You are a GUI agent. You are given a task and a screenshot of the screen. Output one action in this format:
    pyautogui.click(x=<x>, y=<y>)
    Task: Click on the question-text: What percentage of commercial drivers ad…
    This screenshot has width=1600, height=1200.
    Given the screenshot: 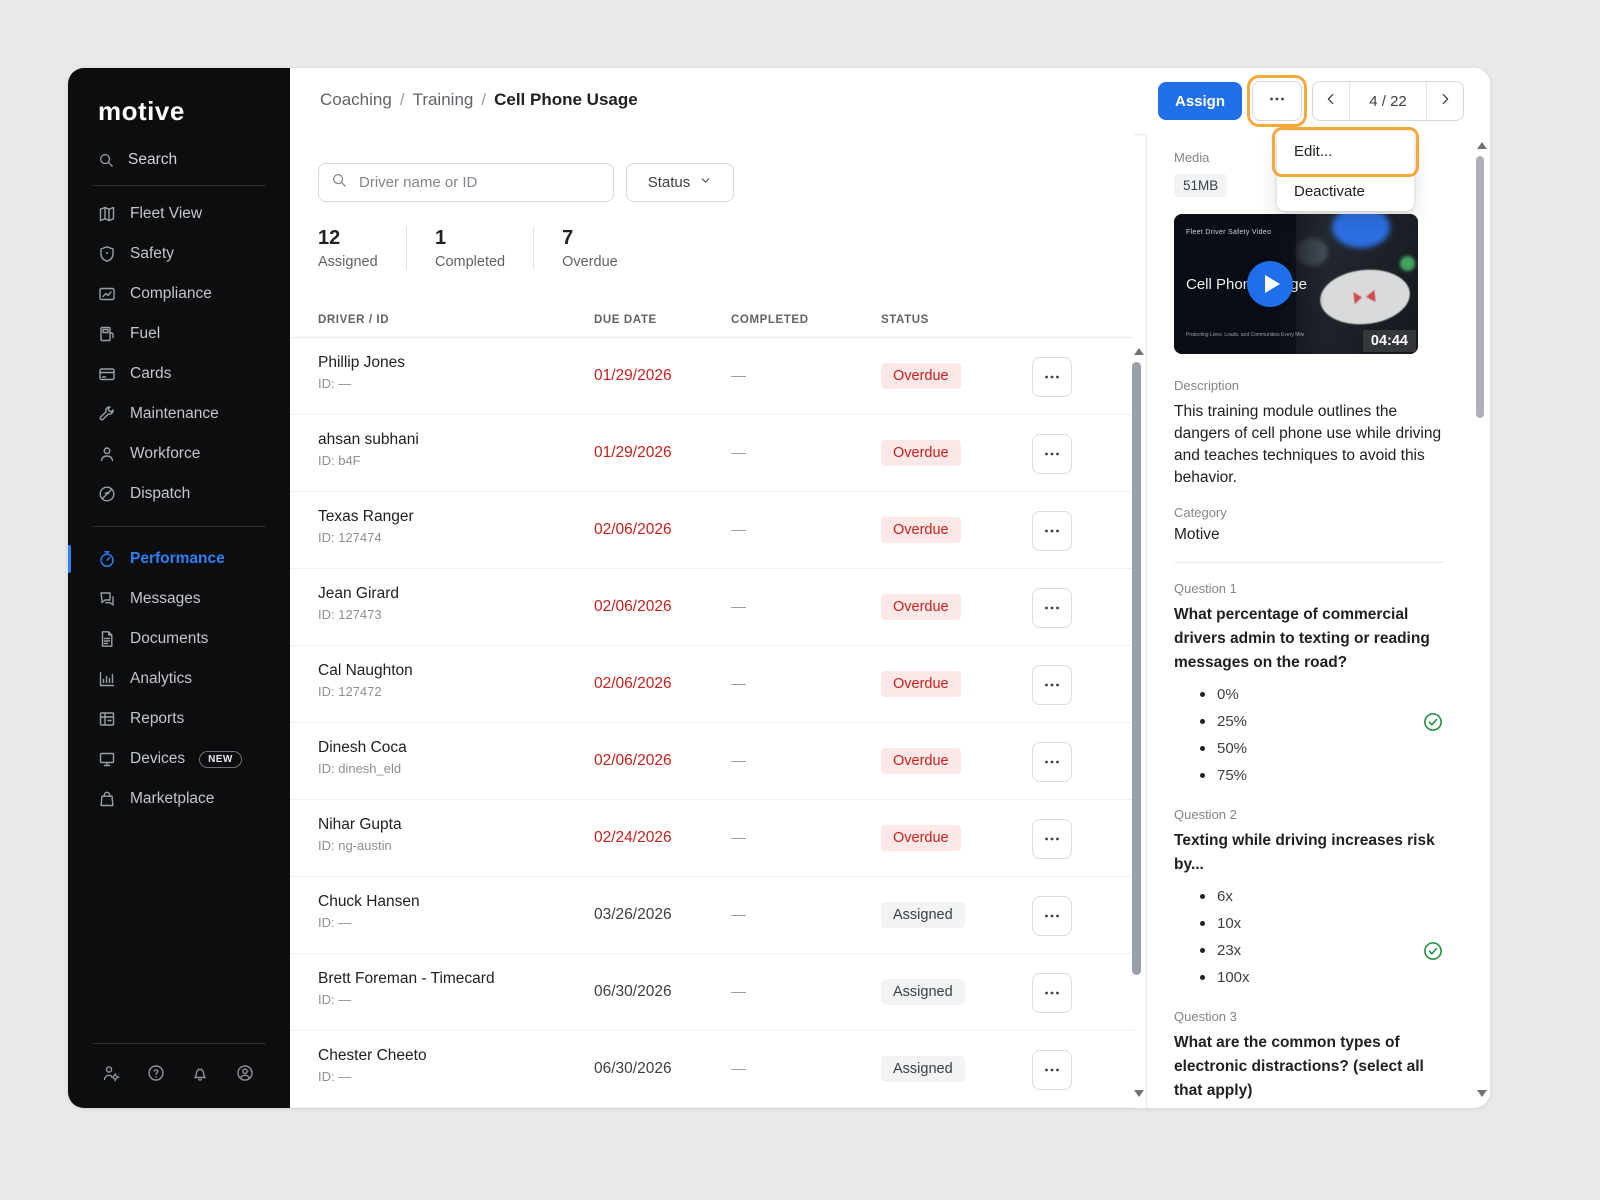 What is the action you would take?
    pyautogui.click(x=1302, y=638)
    